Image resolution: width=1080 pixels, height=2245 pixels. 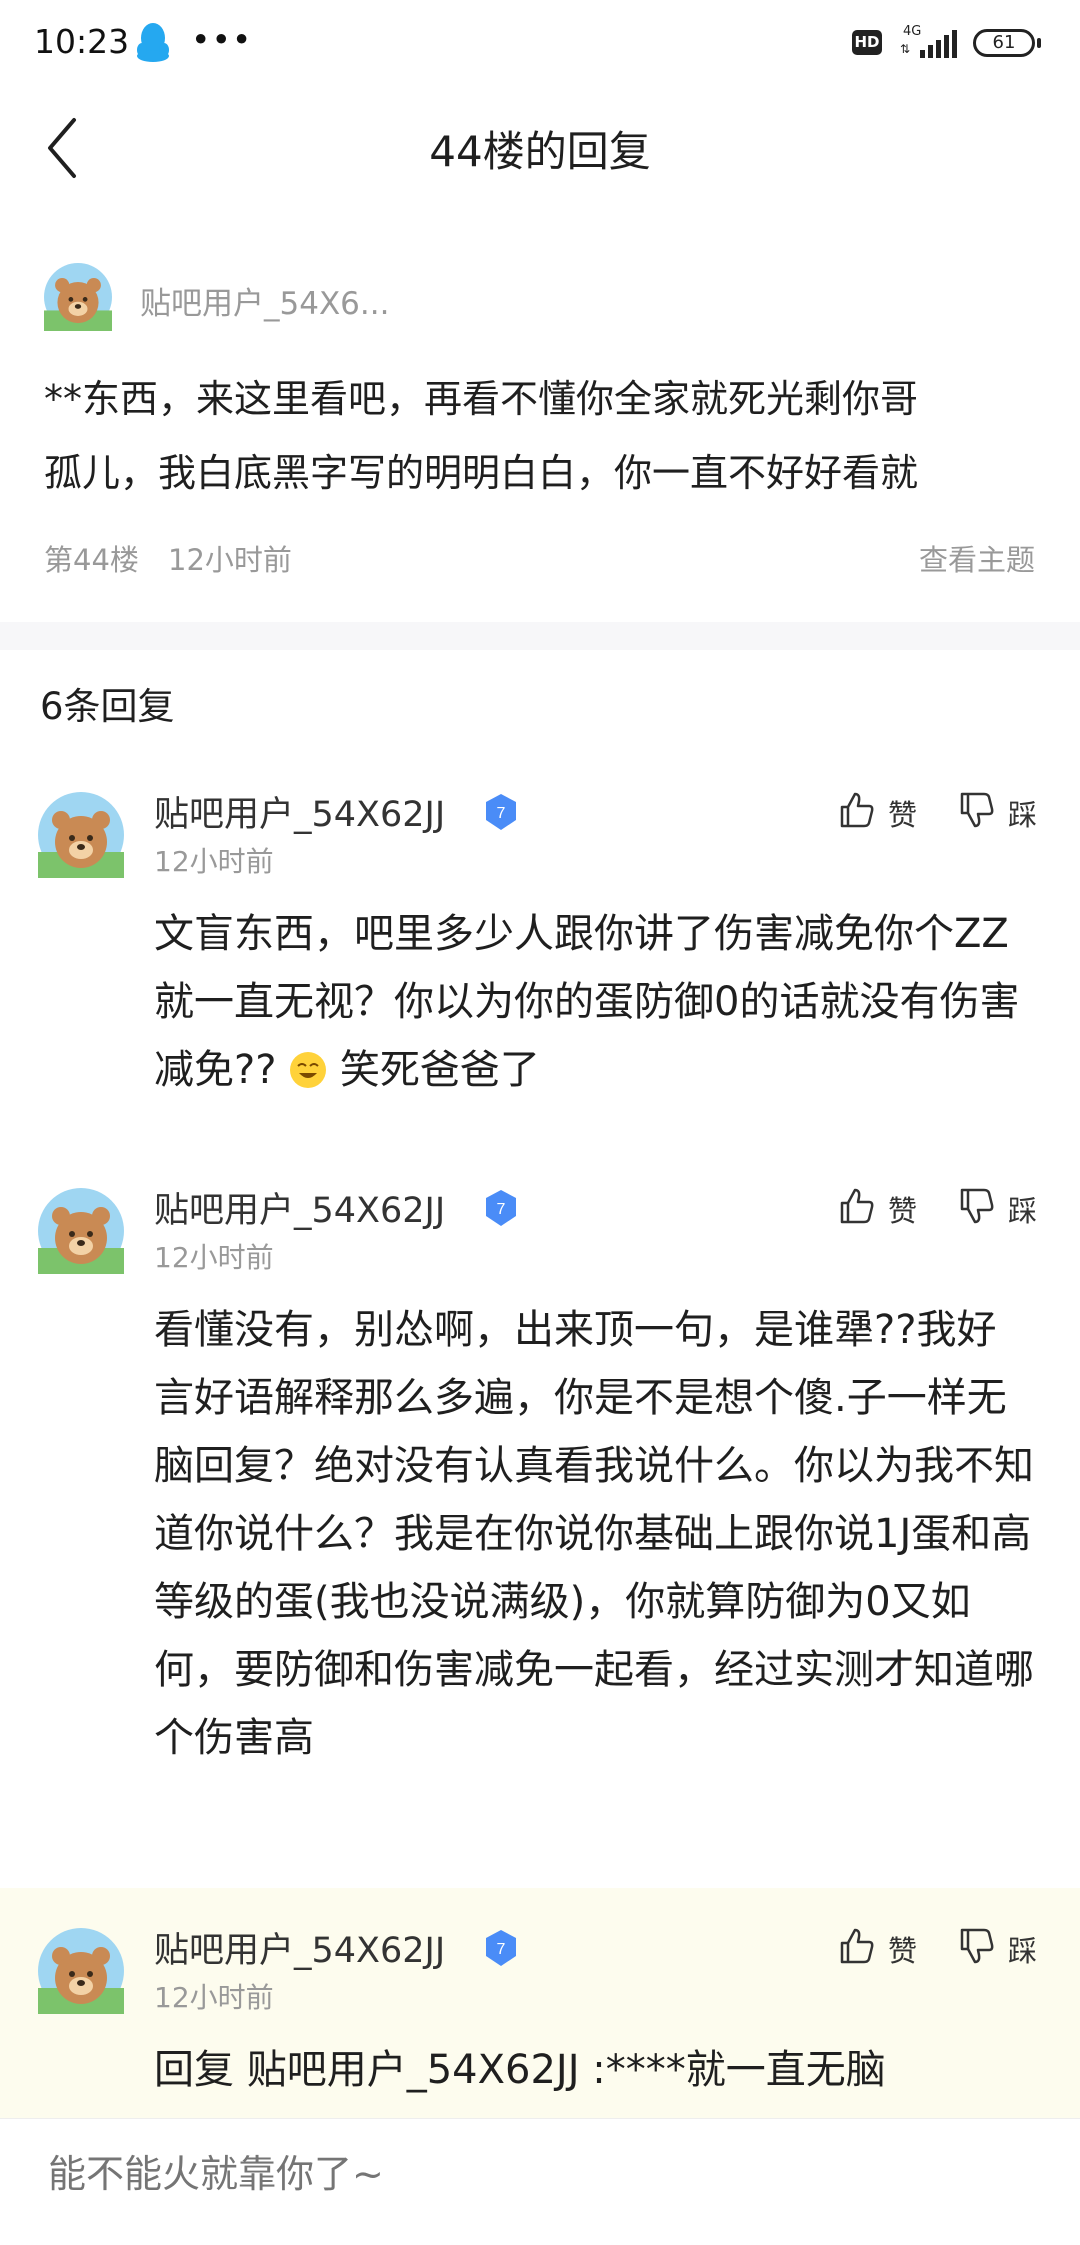 I want to click on op-avatar, so click(x=78, y=297).